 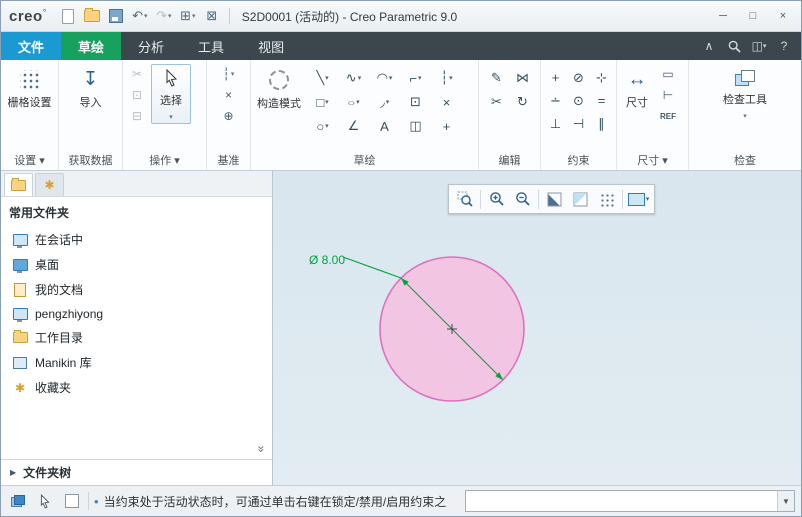 What do you see at coordinates (638, 199) in the screenshot?
I see `sketch-view-button: ▾` at bounding box center [638, 199].